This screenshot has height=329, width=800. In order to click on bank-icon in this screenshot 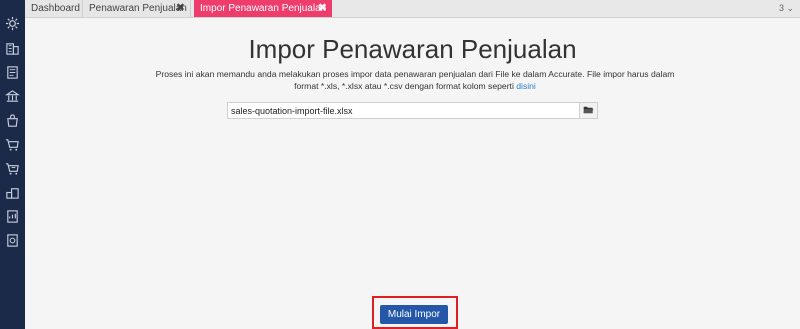, I will do `click(12, 96)`.